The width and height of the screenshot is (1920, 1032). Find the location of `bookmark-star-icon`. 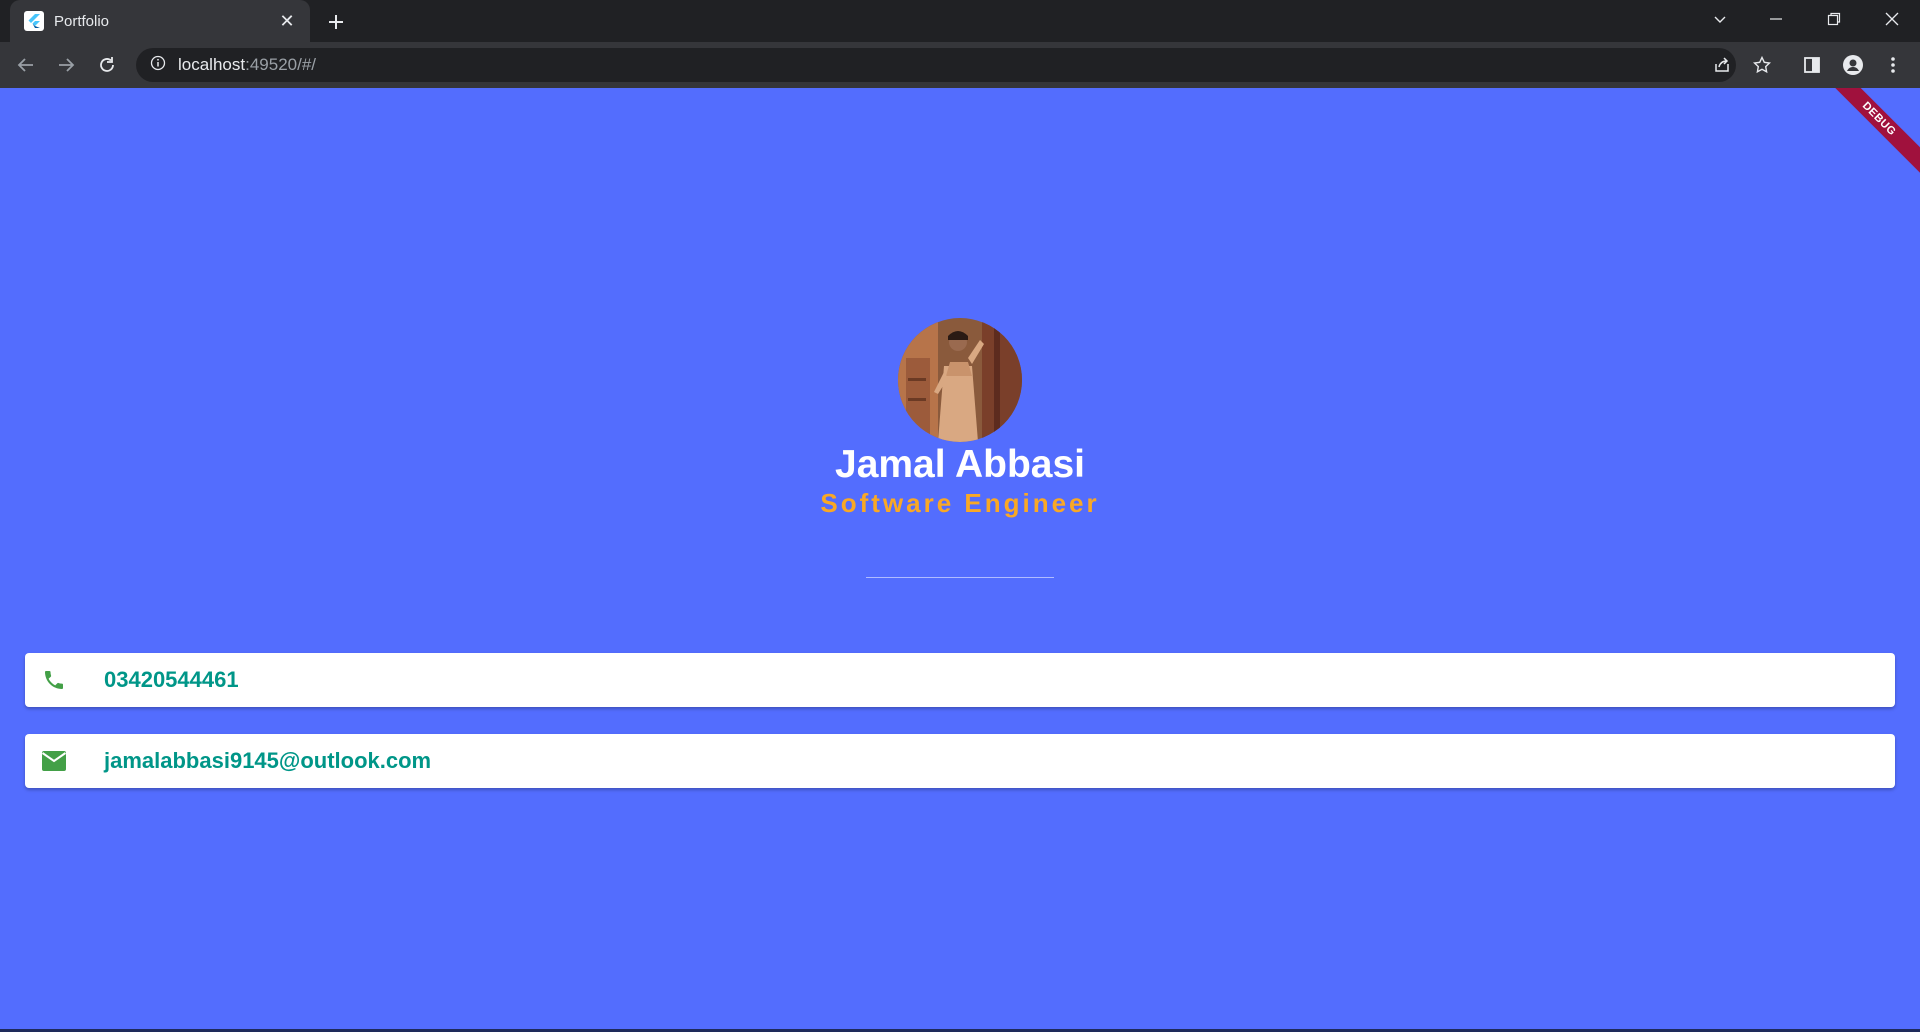

bookmark-star-icon is located at coordinates (1762, 65).